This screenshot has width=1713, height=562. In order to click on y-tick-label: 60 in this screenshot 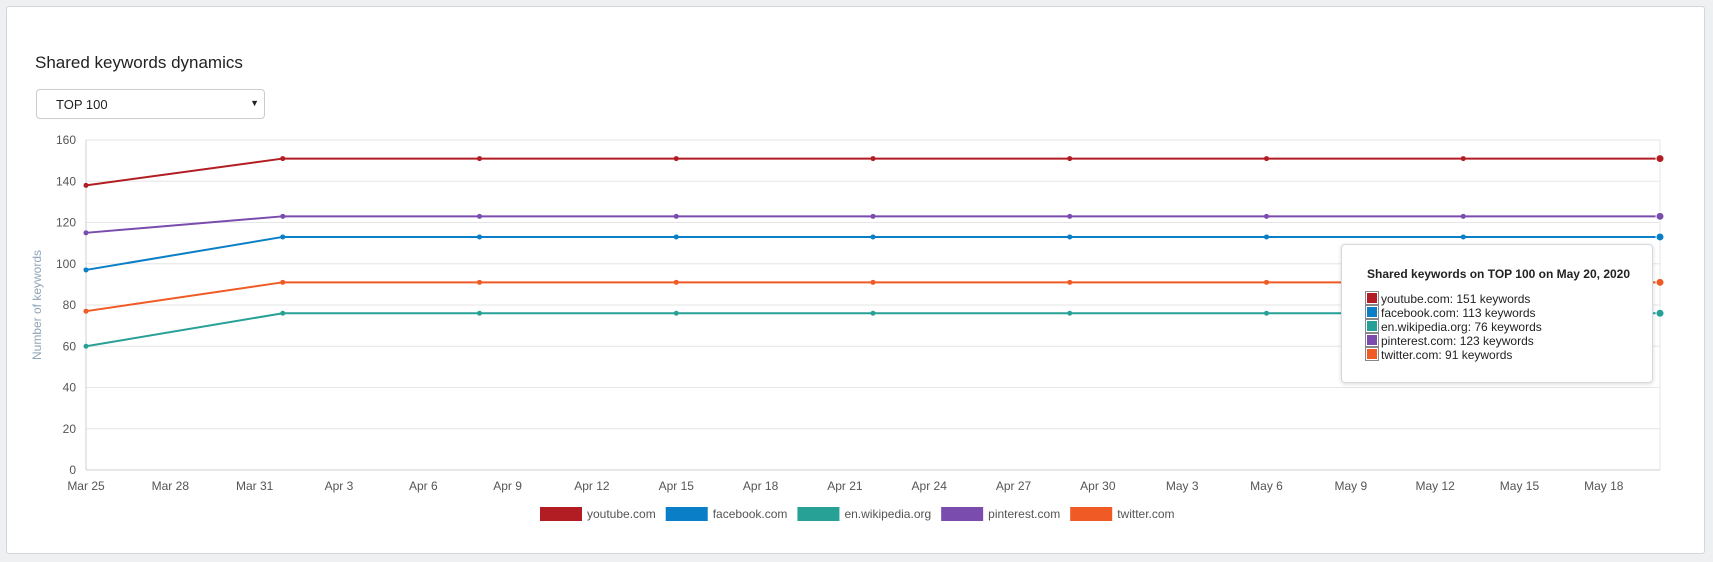, I will do `click(70, 346)`.